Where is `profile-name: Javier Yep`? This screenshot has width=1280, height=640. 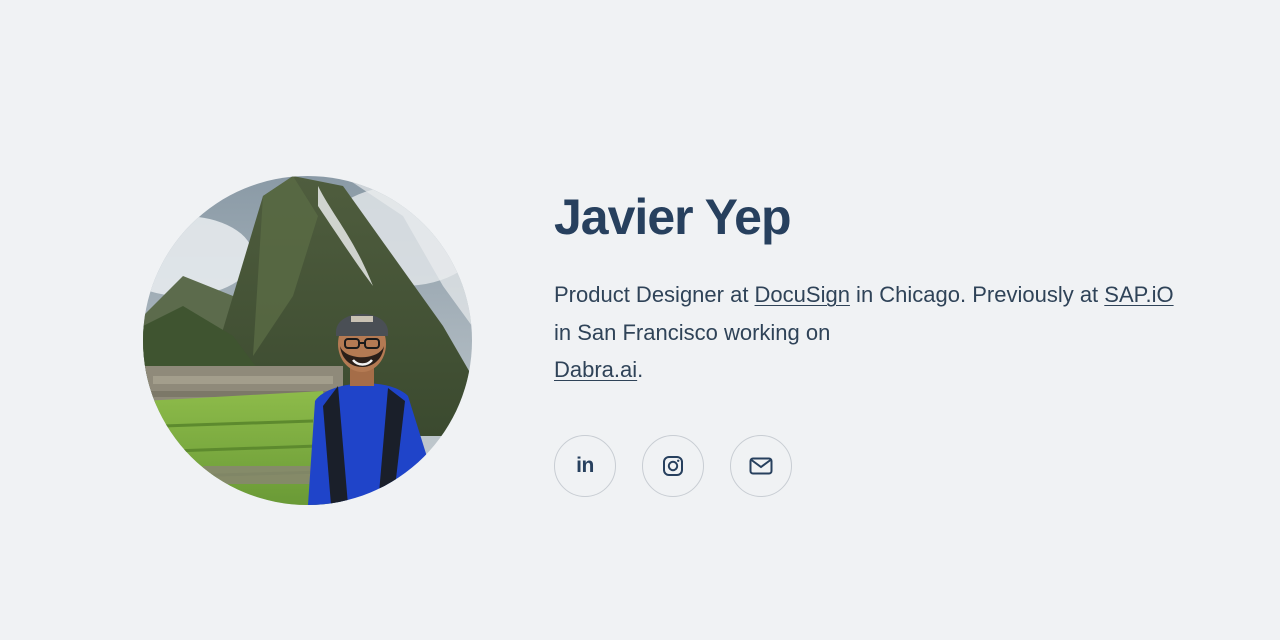 profile-name: Javier Yep is located at coordinates (673, 217).